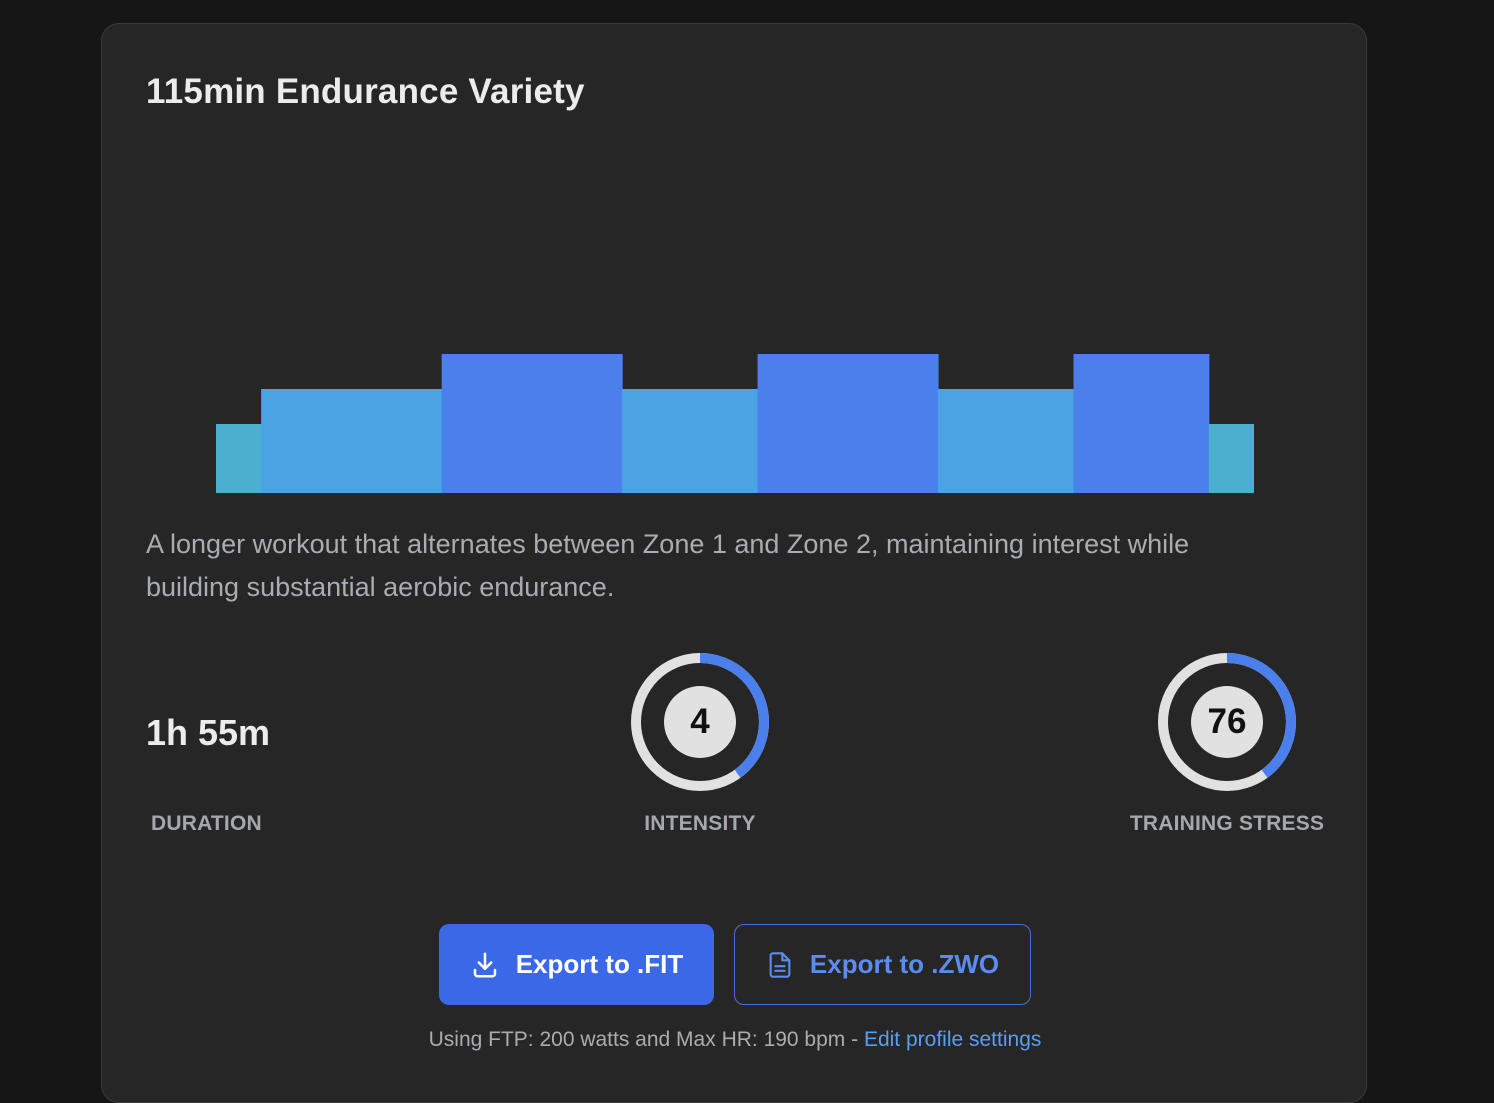  I want to click on export-zwo-button: Export to .ZWO, so click(882, 964).